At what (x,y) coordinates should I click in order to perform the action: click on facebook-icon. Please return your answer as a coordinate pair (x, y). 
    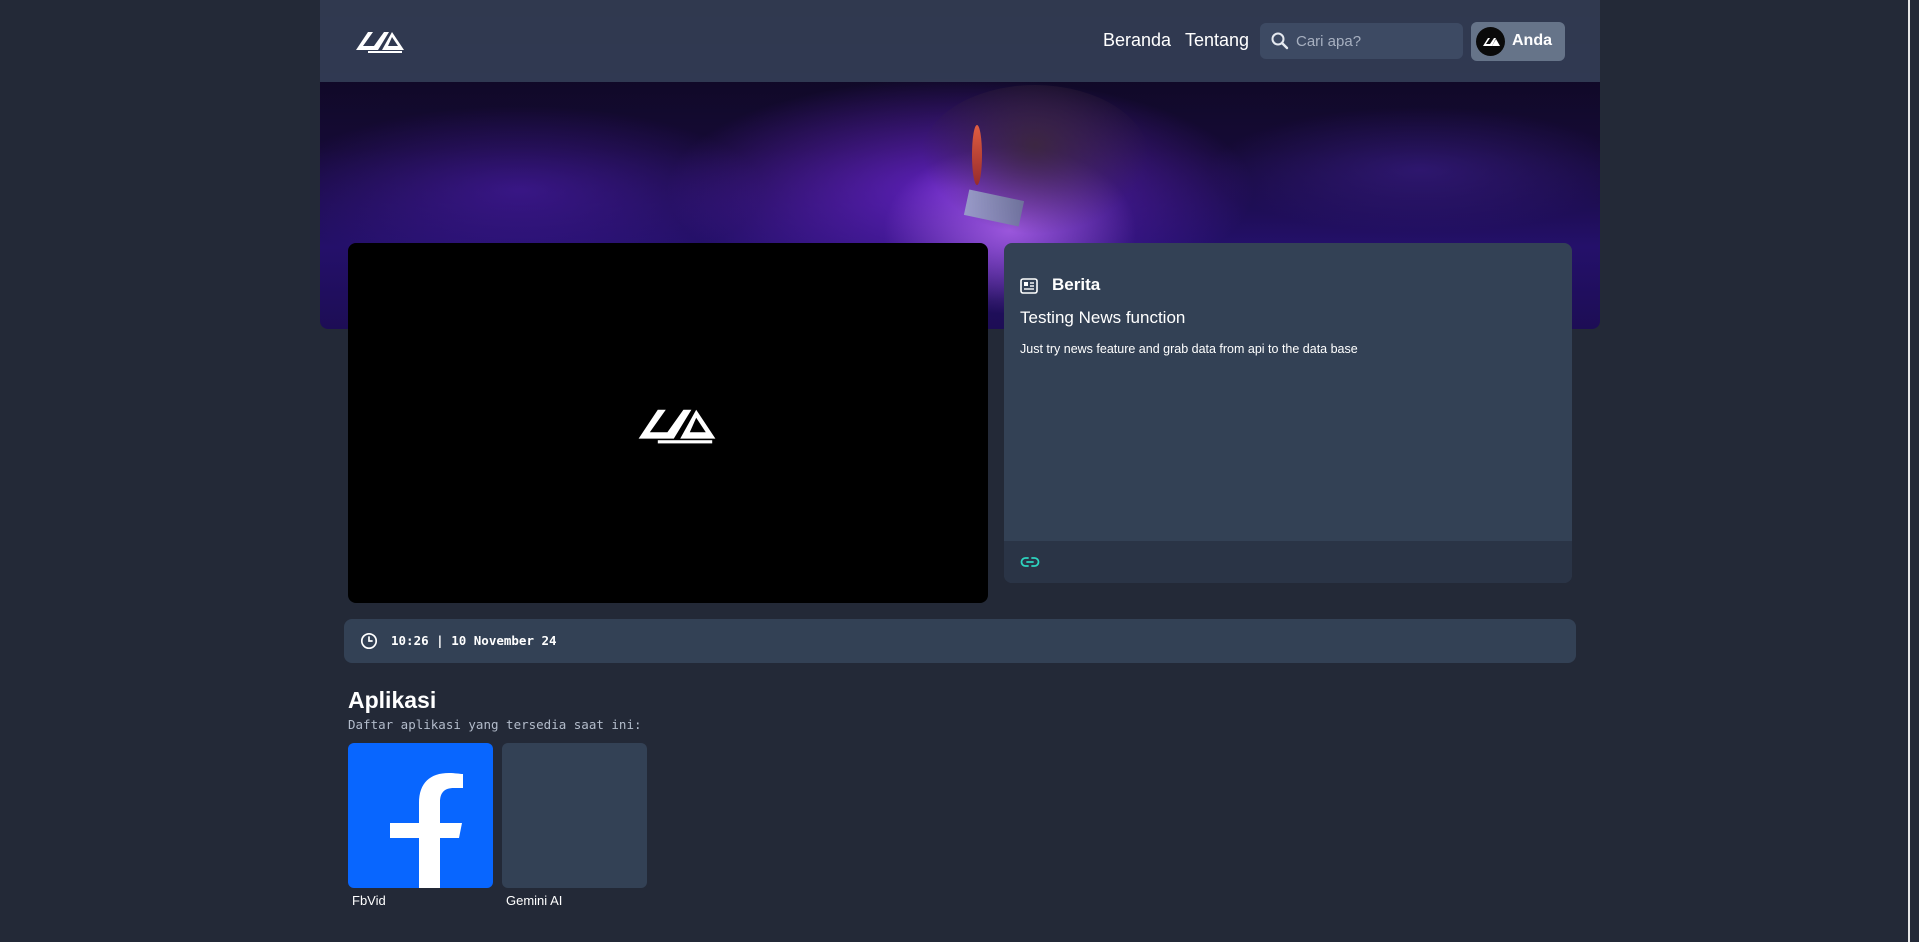
    Looking at the image, I should click on (426, 830).